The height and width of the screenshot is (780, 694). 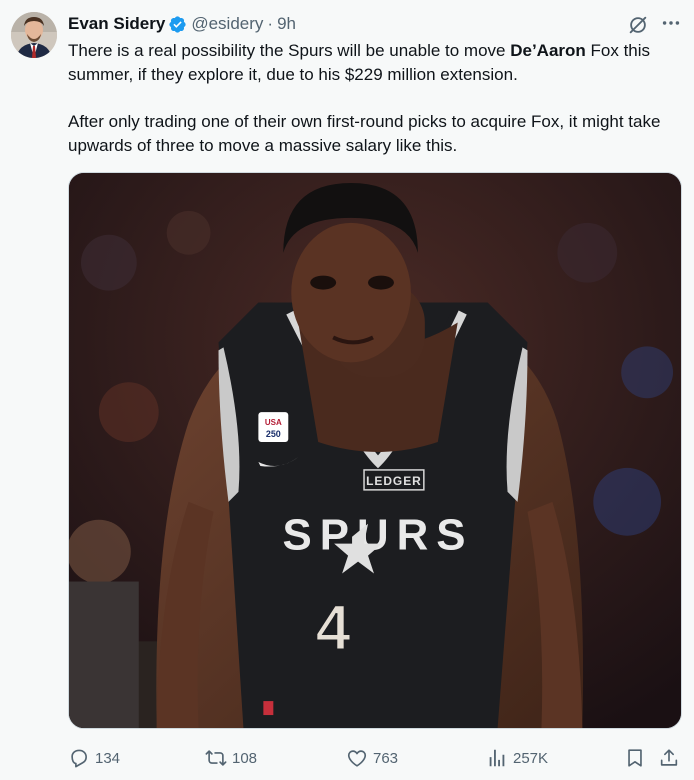 I want to click on sponsor-logo: LEDGER, so click(x=394, y=481).